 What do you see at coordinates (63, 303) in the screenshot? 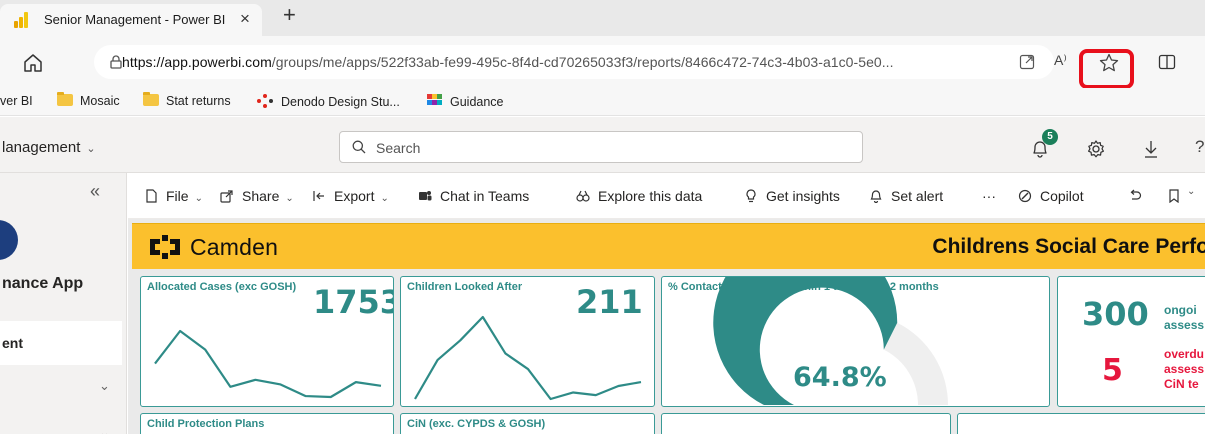
I see `left-navigation: « nance App ent ⌄ ⌄` at bounding box center [63, 303].